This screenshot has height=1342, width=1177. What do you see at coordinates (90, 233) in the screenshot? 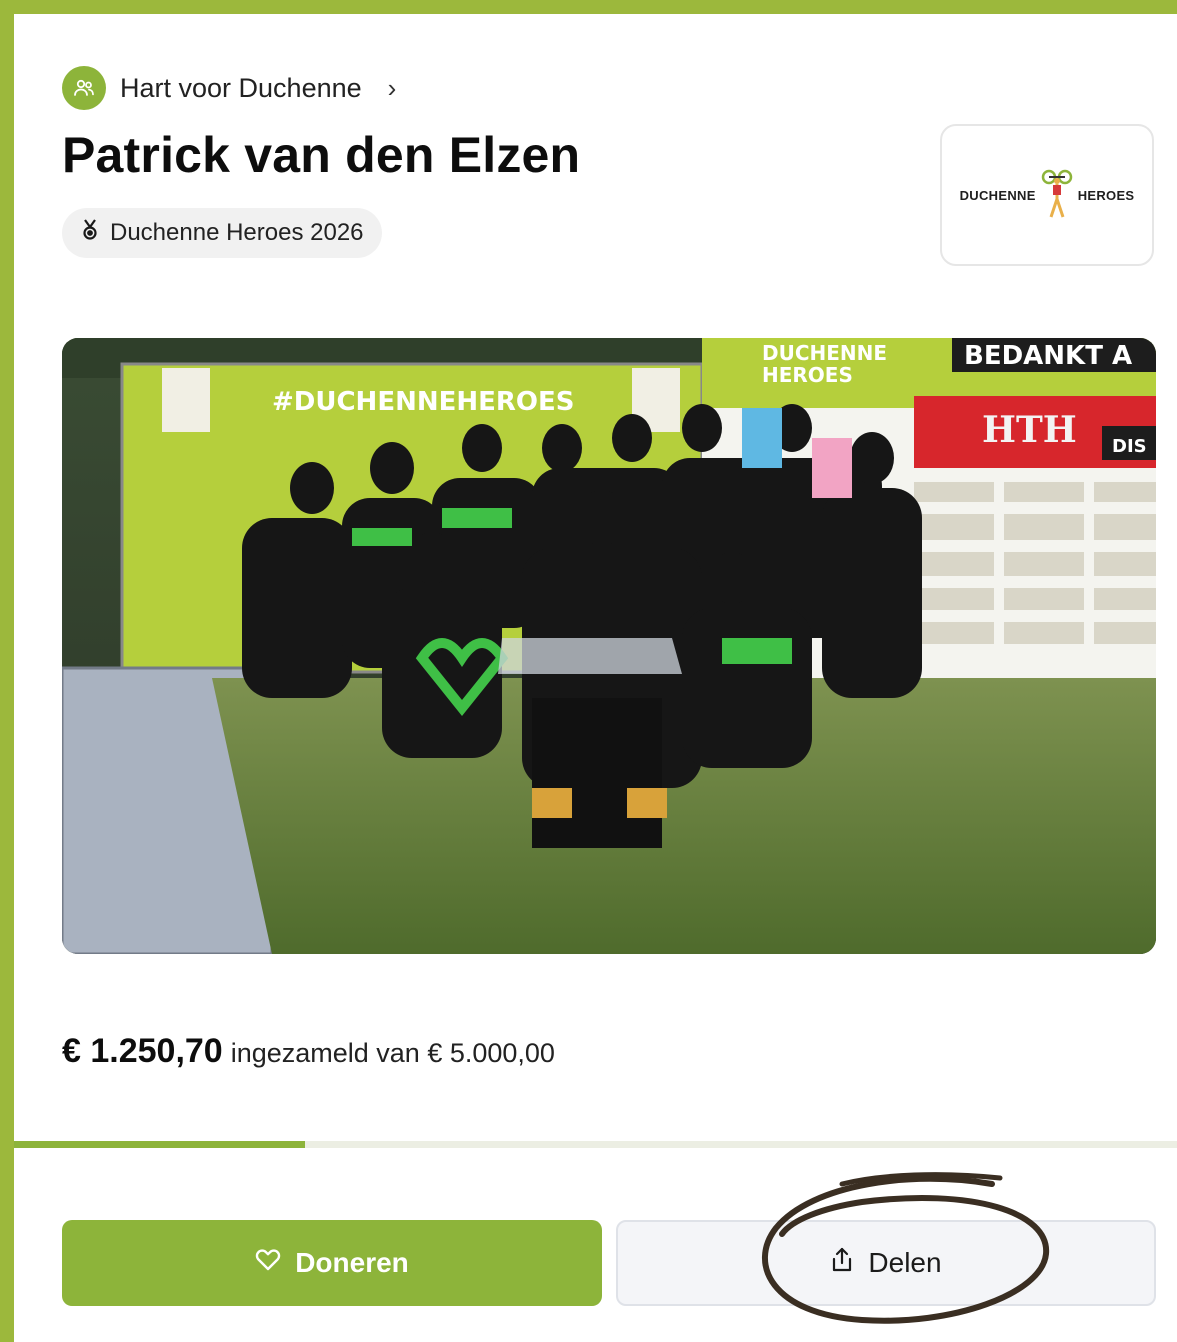
I see `medal-icon` at bounding box center [90, 233].